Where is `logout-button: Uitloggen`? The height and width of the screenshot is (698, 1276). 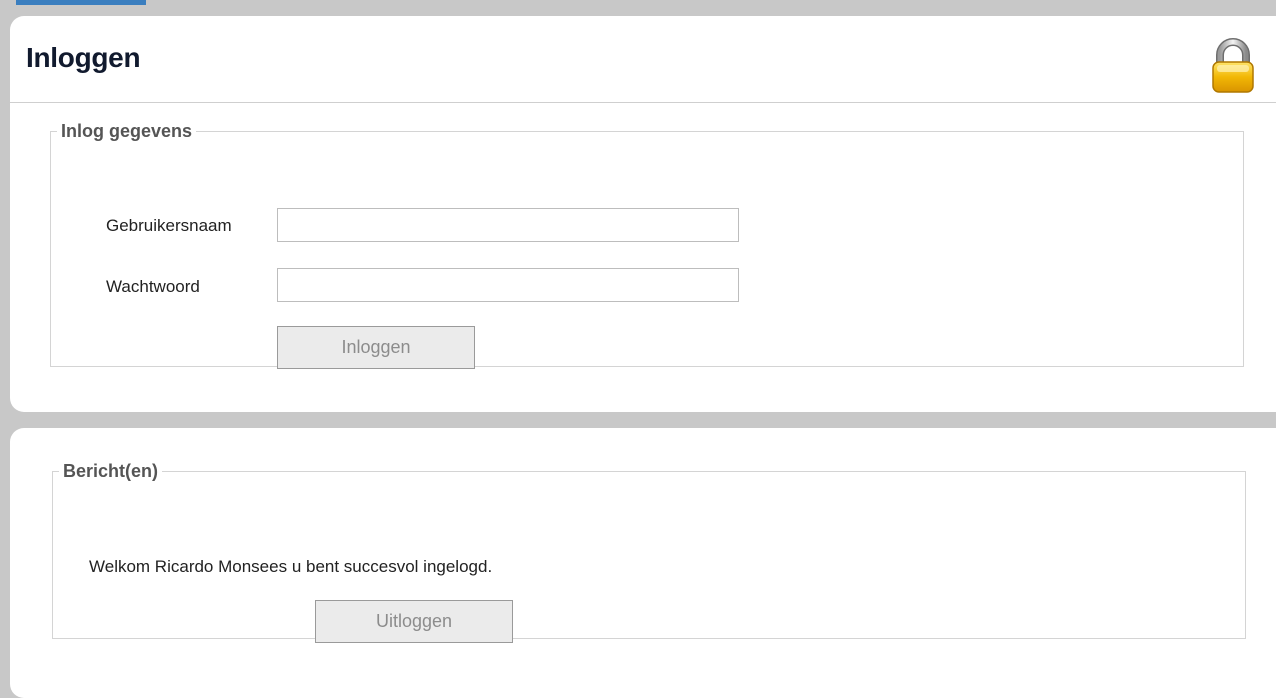 logout-button: Uitloggen is located at coordinates (414, 621).